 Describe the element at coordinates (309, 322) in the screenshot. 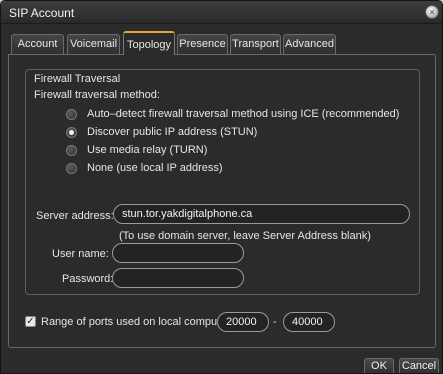

I see `port-to-input` at that location.